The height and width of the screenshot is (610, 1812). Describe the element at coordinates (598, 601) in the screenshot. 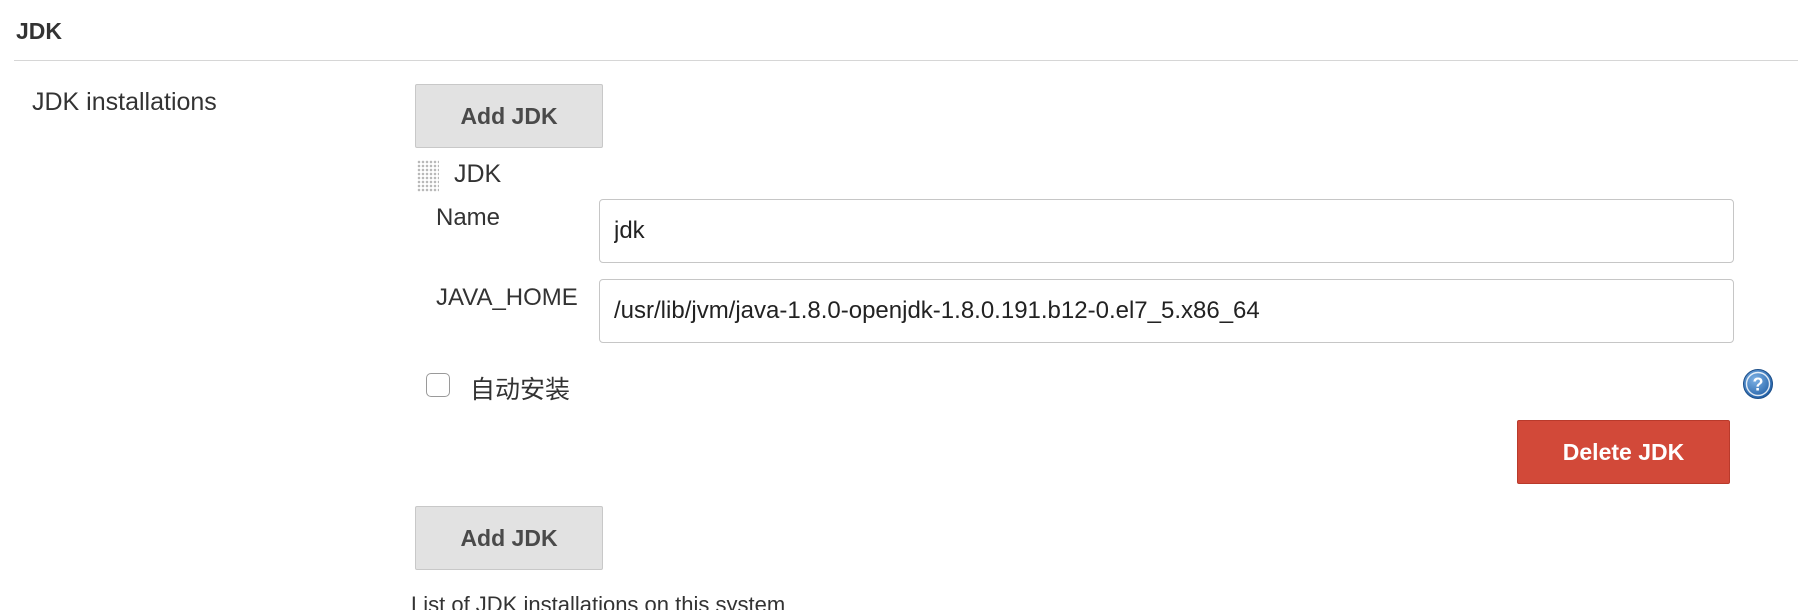

I see `jdk-installations-description: List of JDK installations on this system` at that location.